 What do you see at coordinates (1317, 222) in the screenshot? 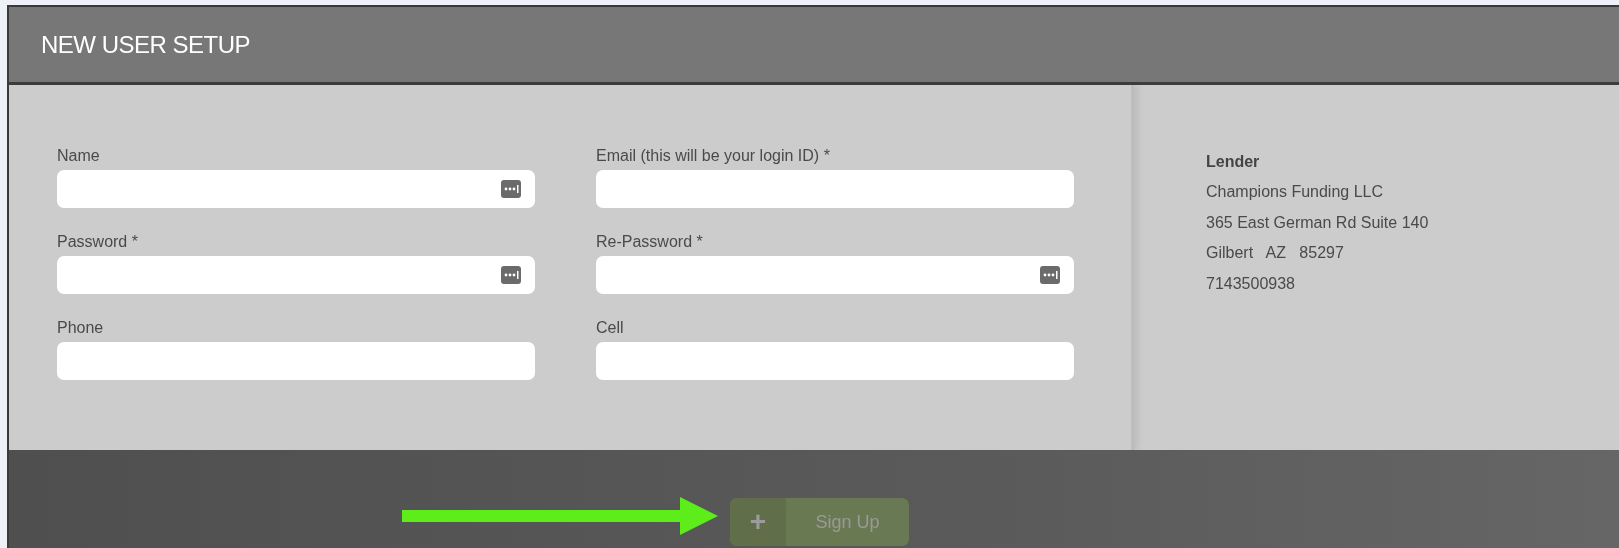
I see `lender-detail: 365 East German Rd Suite 140` at bounding box center [1317, 222].